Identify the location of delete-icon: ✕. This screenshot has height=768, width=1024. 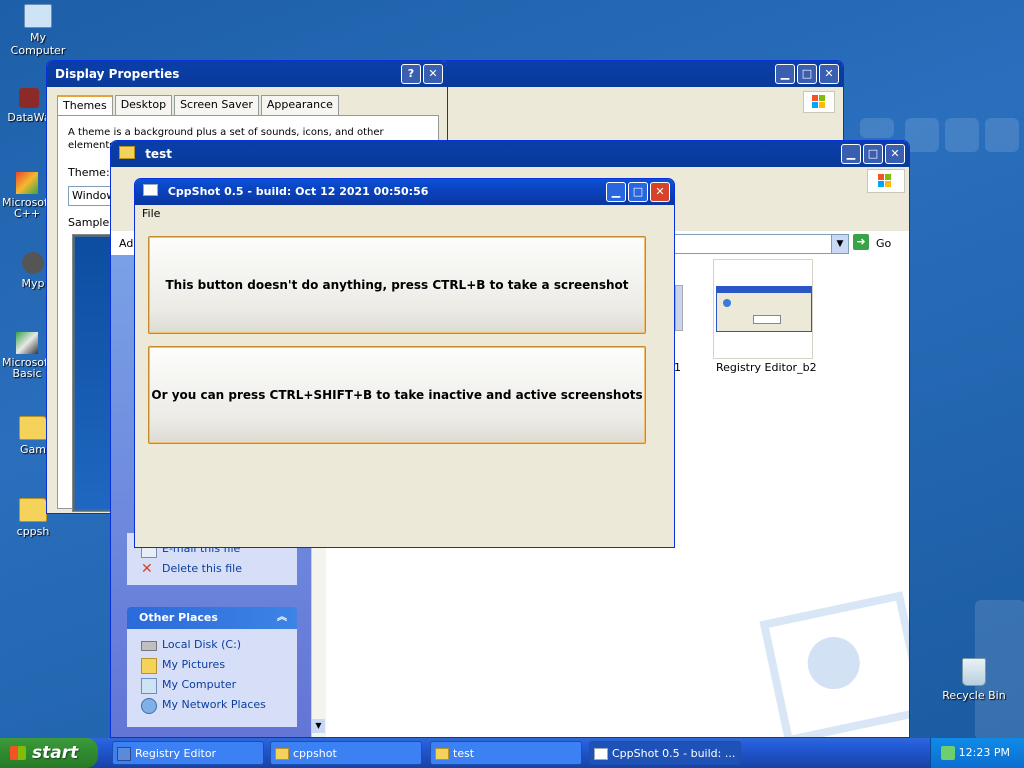
(147, 569).